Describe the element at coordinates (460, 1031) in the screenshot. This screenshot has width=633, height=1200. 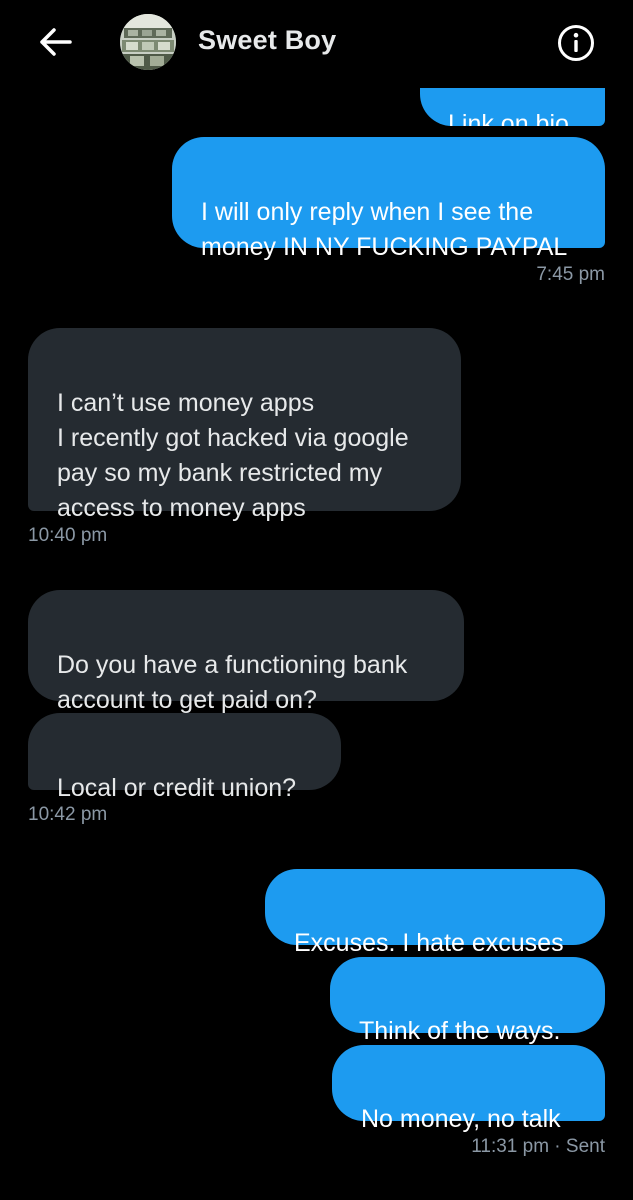
I see `message-text: Think of the ways.` at that location.